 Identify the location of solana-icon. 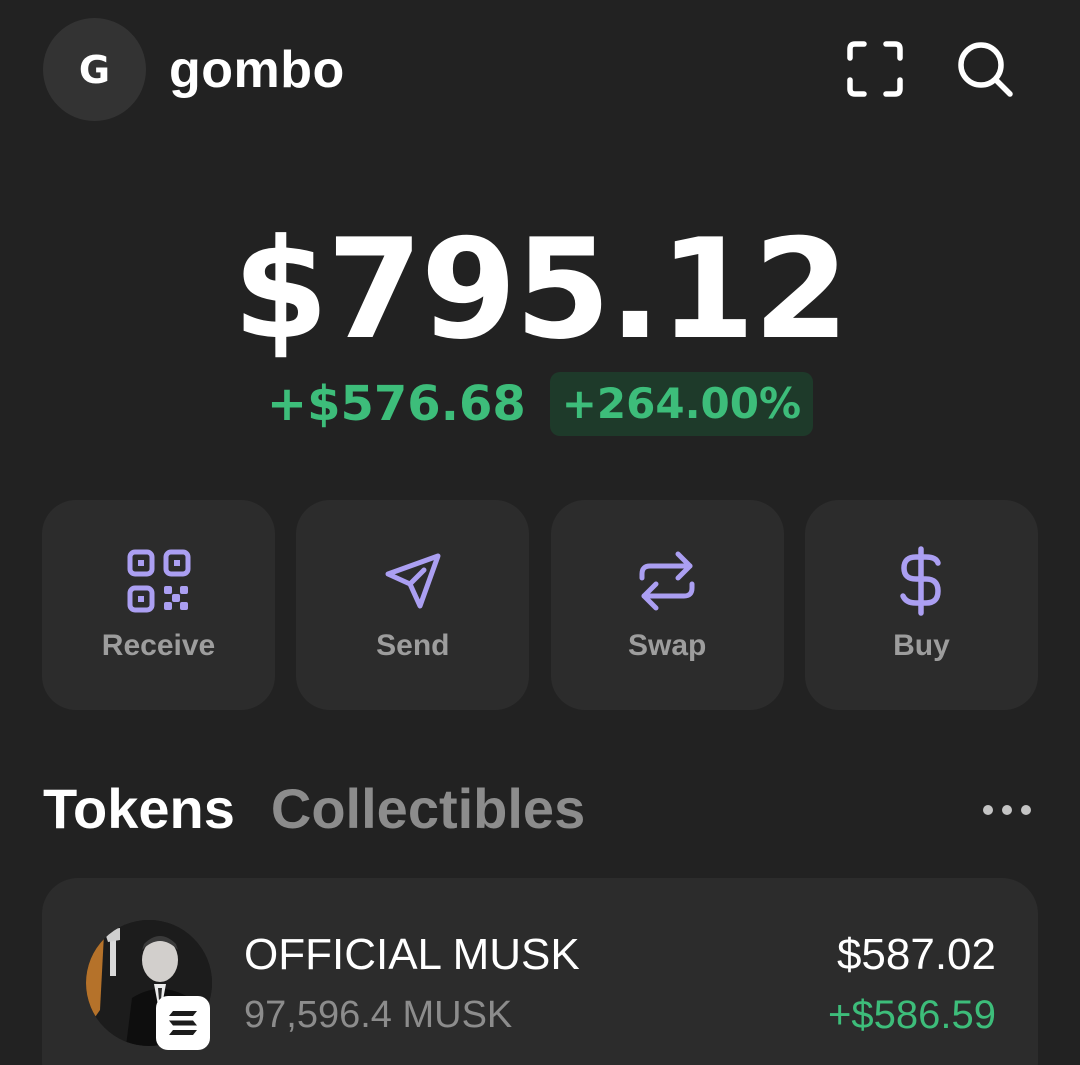
(183, 1023).